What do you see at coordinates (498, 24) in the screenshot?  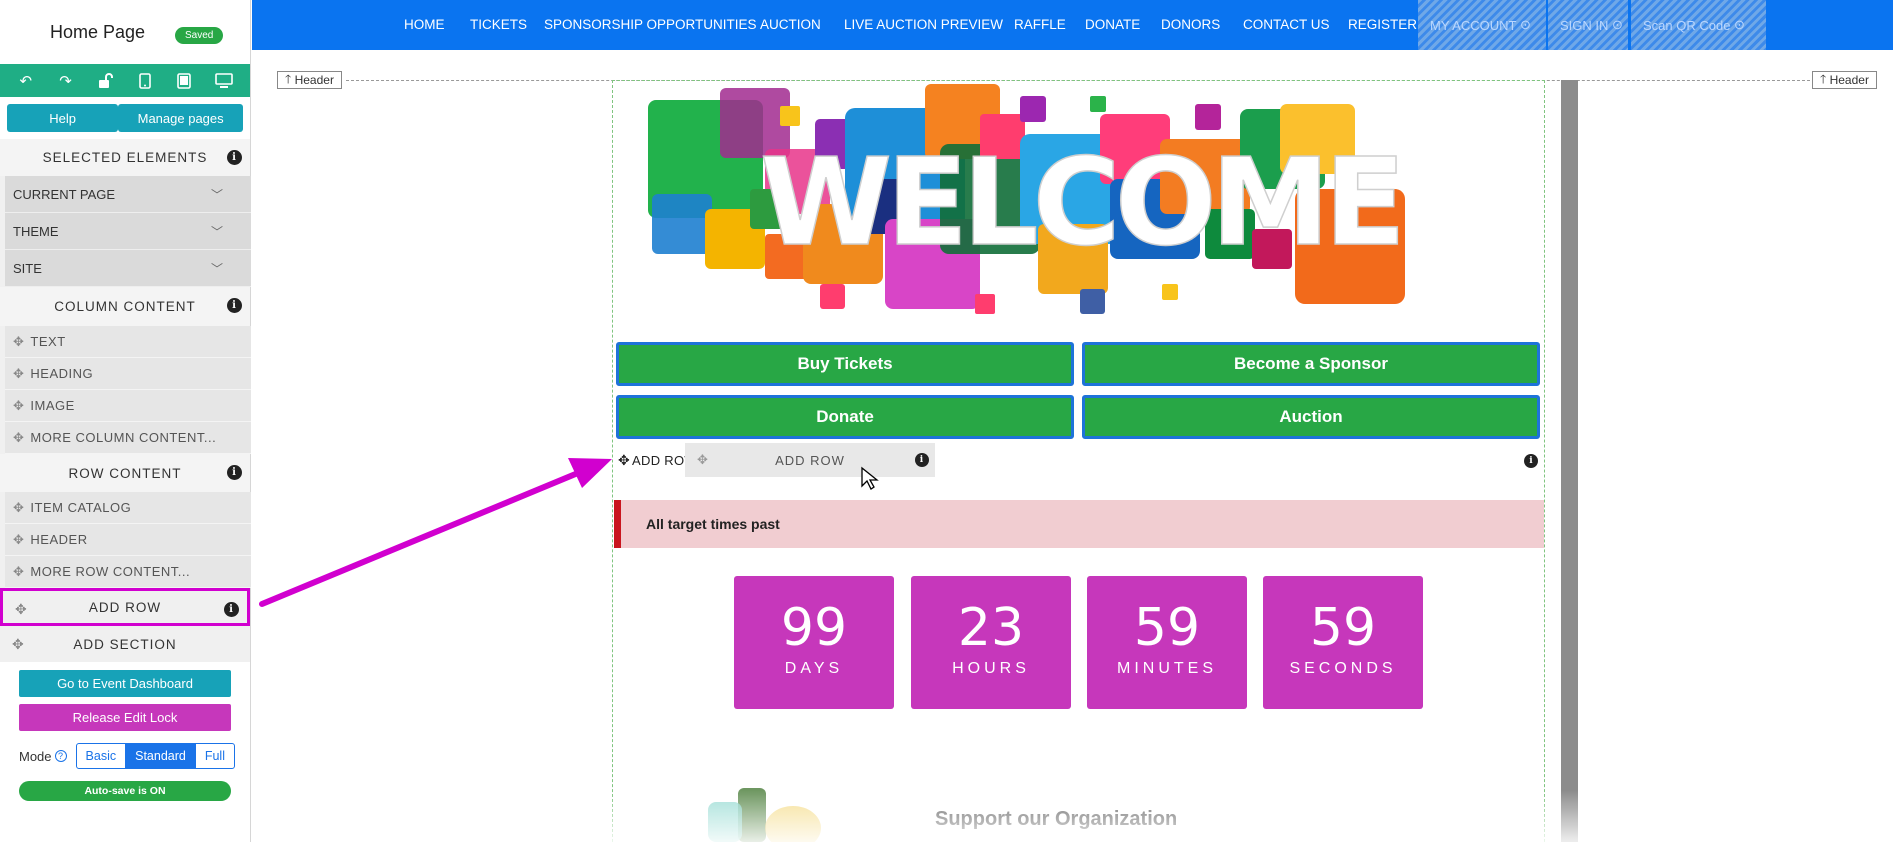 I see `nav-tickets: TICKETS` at bounding box center [498, 24].